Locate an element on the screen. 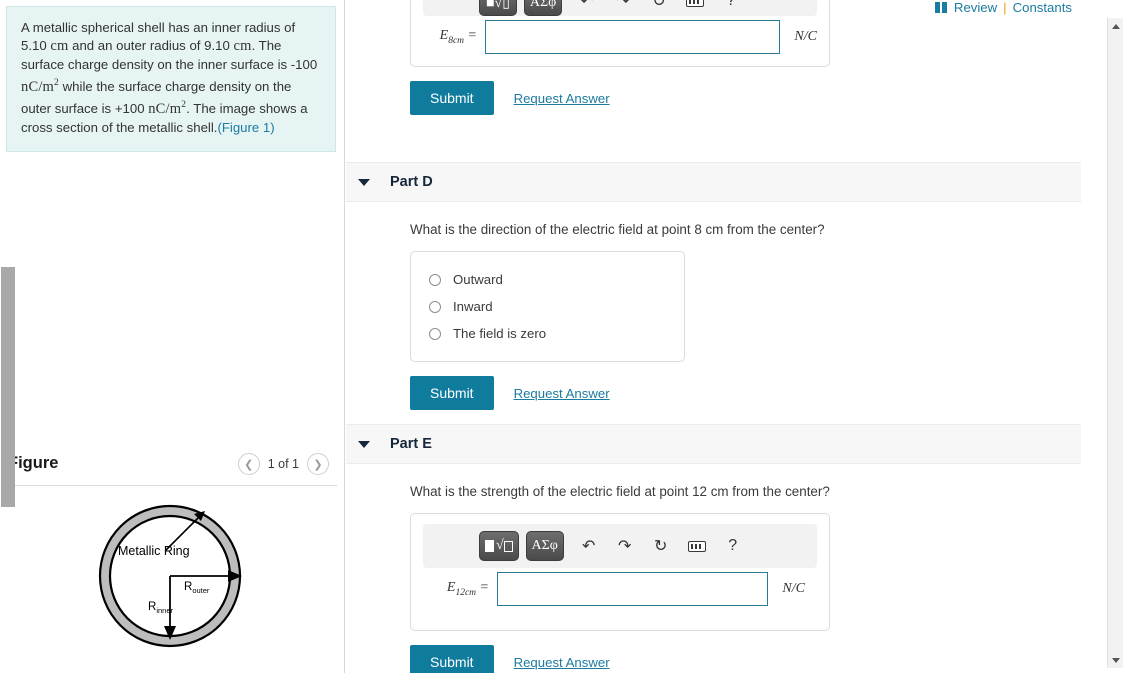  problem-unit-3: nC/m2 is located at coordinates (40, 87).